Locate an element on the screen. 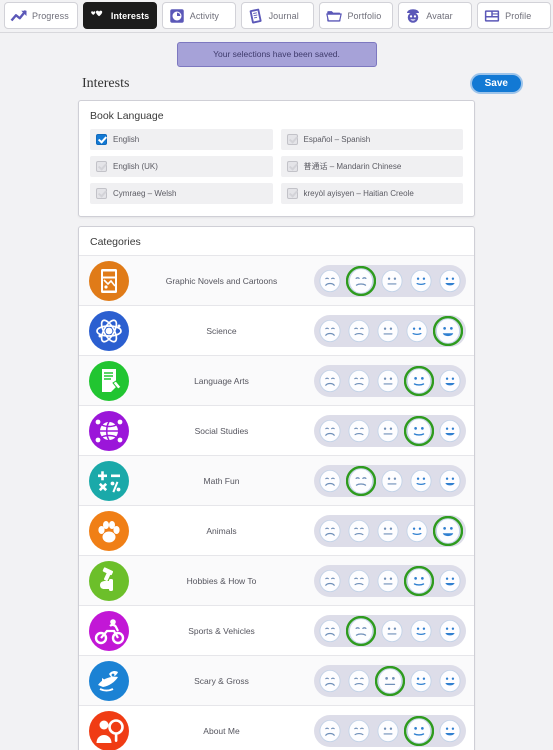 This screenshot has height=750, width=553. saved-notification-text: Your selections have been saved. is located at coordinates (276, 54).